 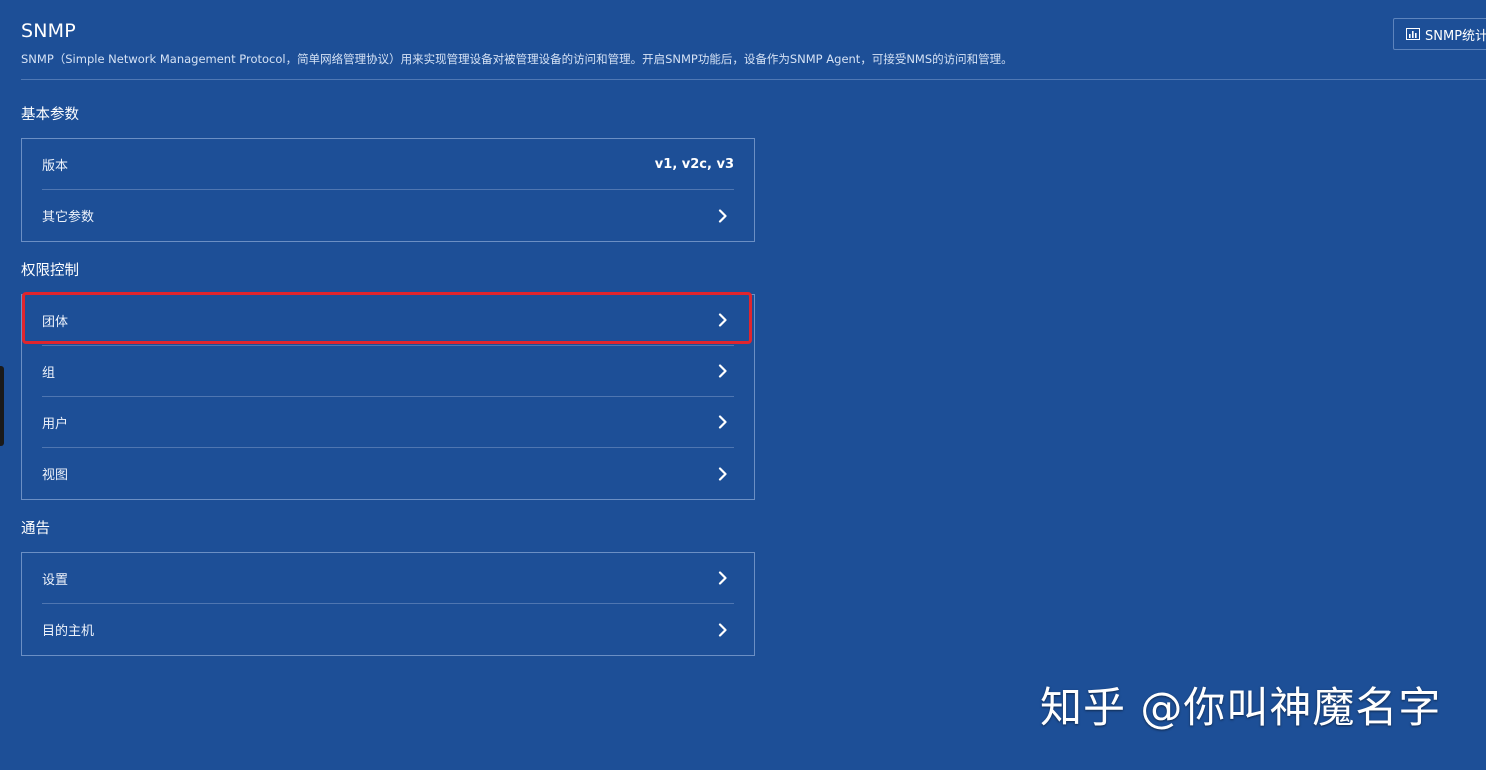 What do you see at coordinates (388, 422) in the screenshot?
I see `row-user: 用户` at bounding box center [388, 422].